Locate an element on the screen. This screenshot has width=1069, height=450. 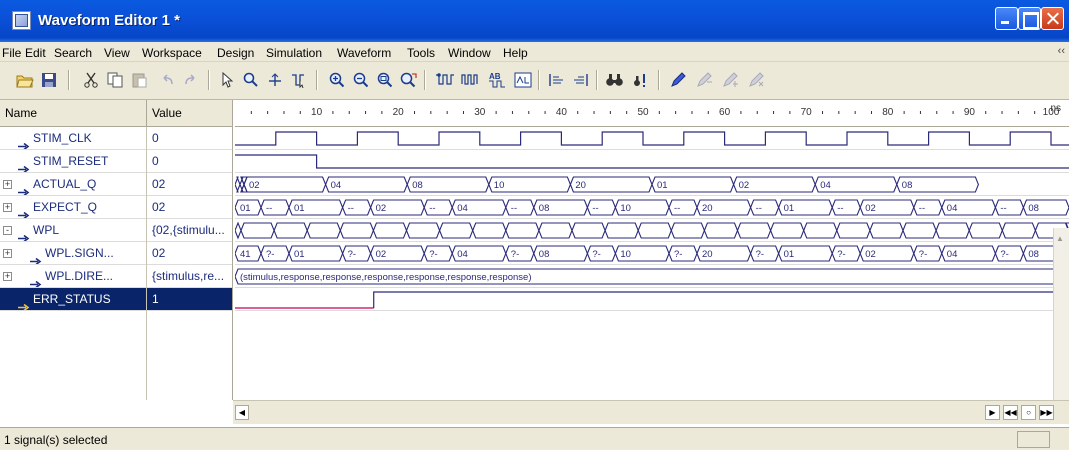
menu-help: Help is located at coordinates (515, 53).